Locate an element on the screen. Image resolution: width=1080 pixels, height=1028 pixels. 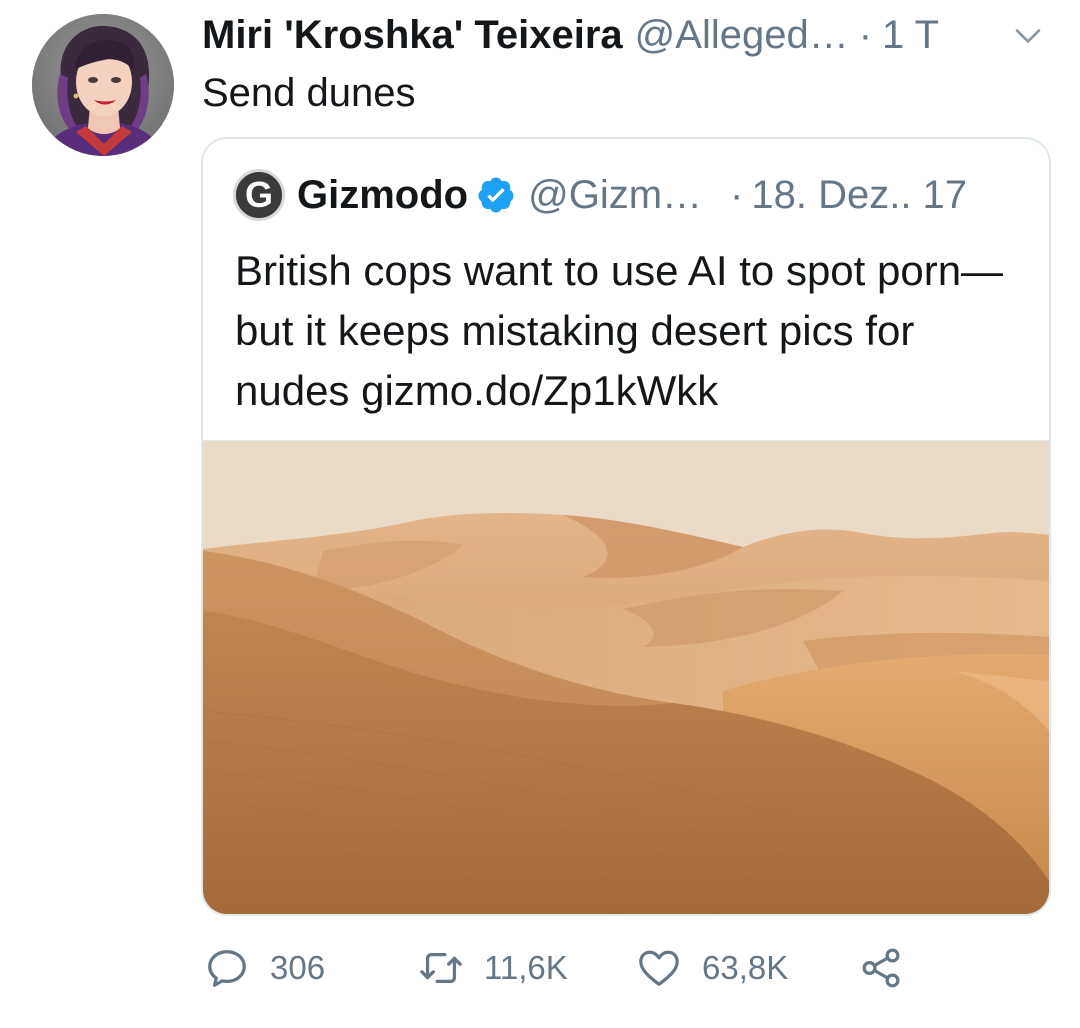
like-button: 63,8K is located at coordinates (712, 968).